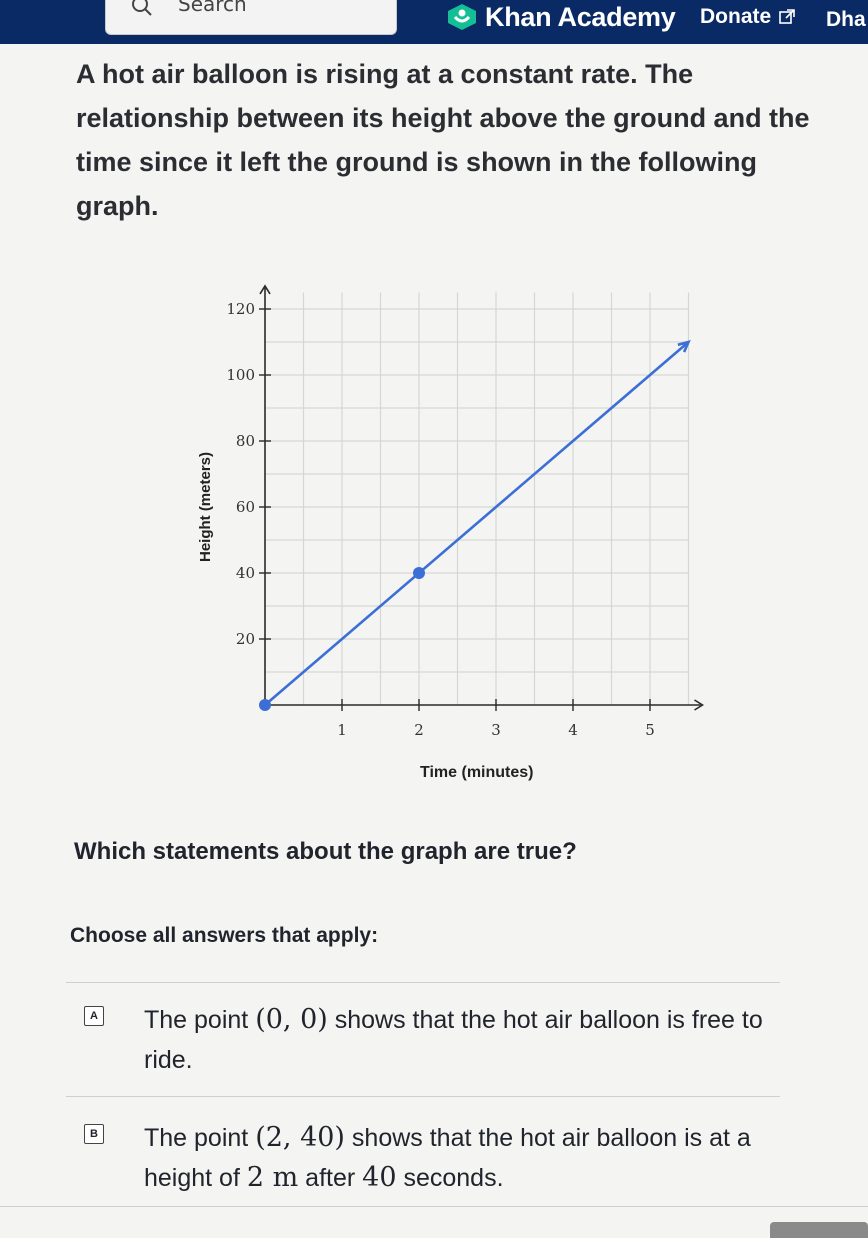 This screenshot has width=868, height=1238. What do you see at coordinates (240, 375) in the screenshot?
I see `y-tick-label: 100` at bounding box center [240, 375].